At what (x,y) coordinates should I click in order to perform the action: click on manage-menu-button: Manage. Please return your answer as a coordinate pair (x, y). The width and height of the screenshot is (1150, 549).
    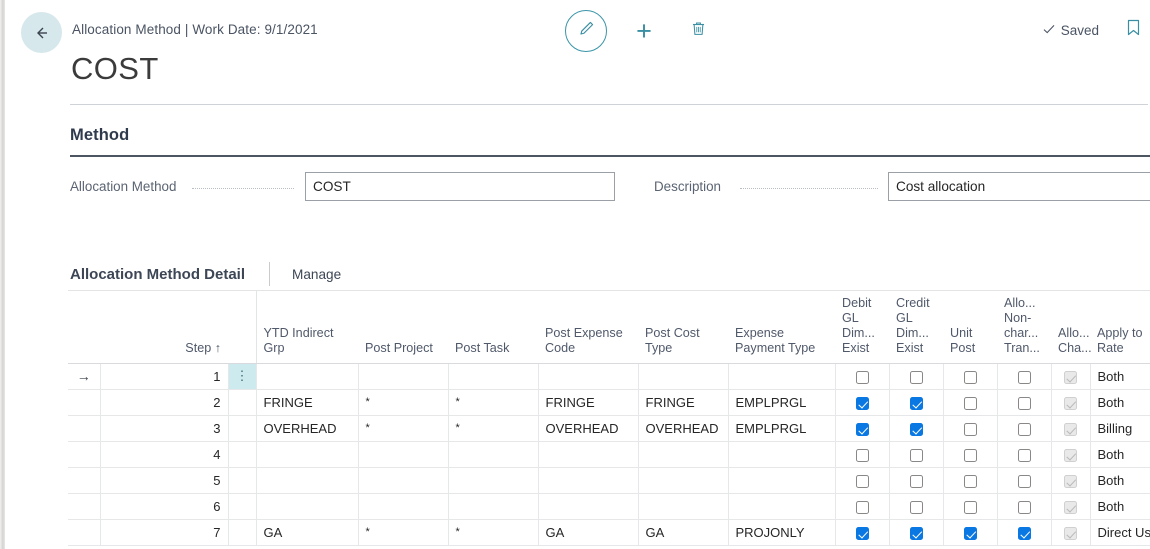
    Looking at the image, I should click on (316, 274).